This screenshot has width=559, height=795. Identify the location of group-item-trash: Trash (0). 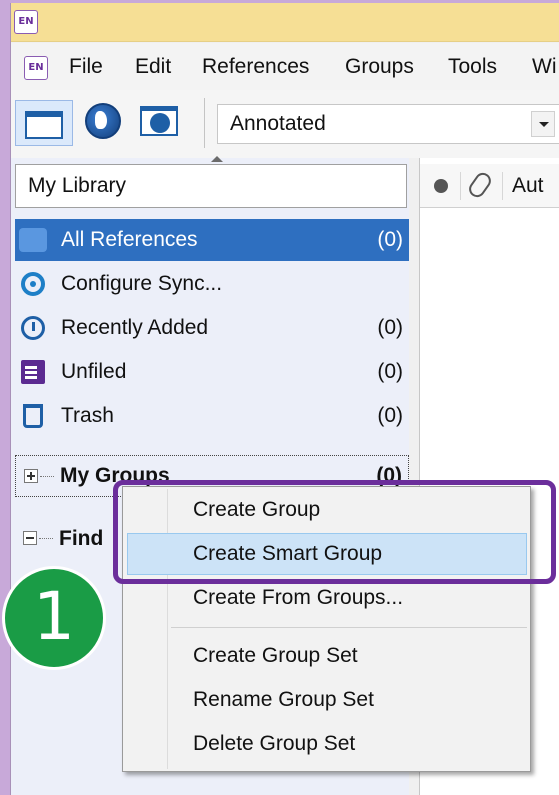
(212, 416).